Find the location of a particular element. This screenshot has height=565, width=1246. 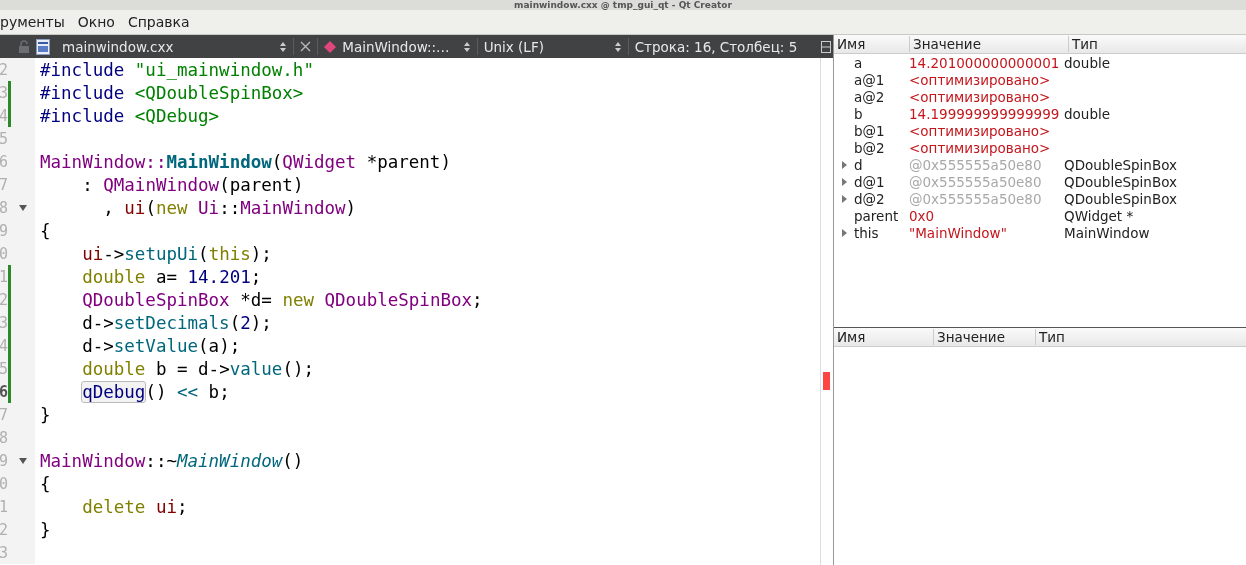

variable-name: a@1 is located at coordinates (869, 79).